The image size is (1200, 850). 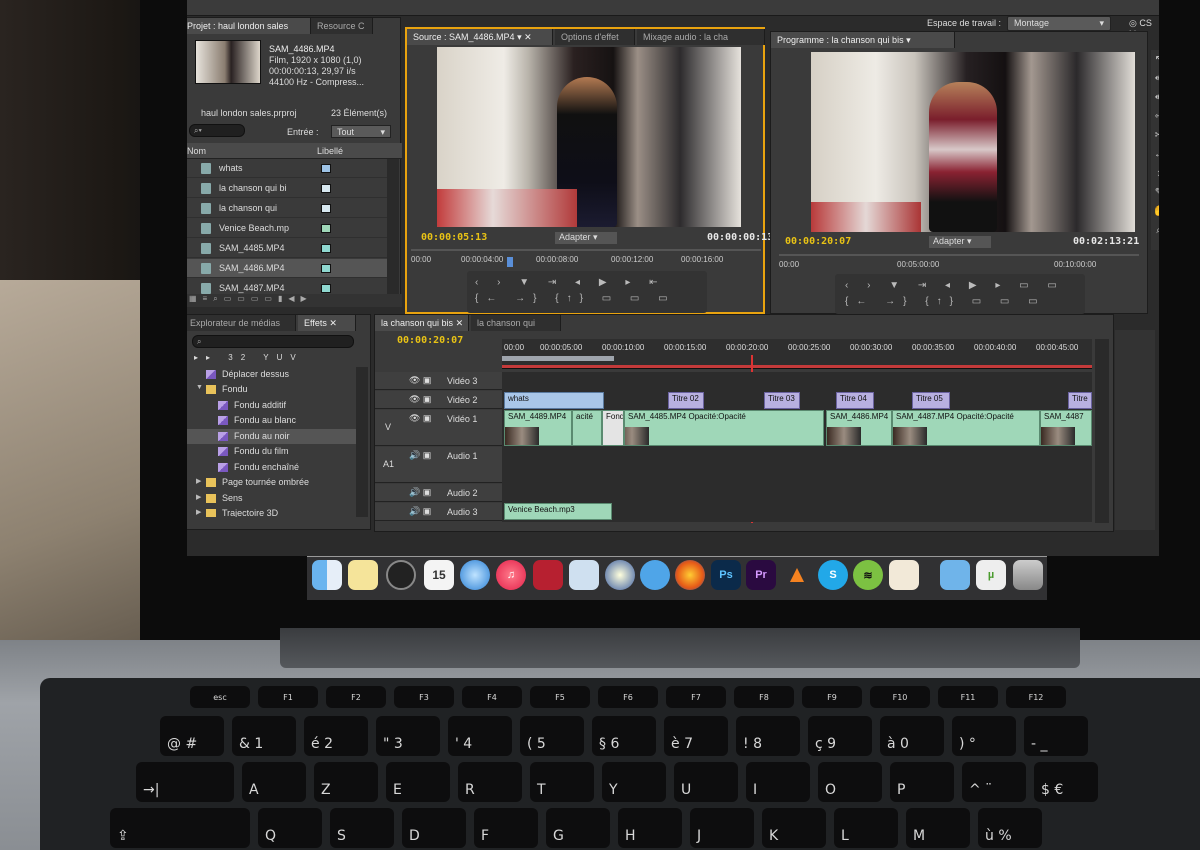 I want to click on key-8: ! 8, so click(x=768, y=736).